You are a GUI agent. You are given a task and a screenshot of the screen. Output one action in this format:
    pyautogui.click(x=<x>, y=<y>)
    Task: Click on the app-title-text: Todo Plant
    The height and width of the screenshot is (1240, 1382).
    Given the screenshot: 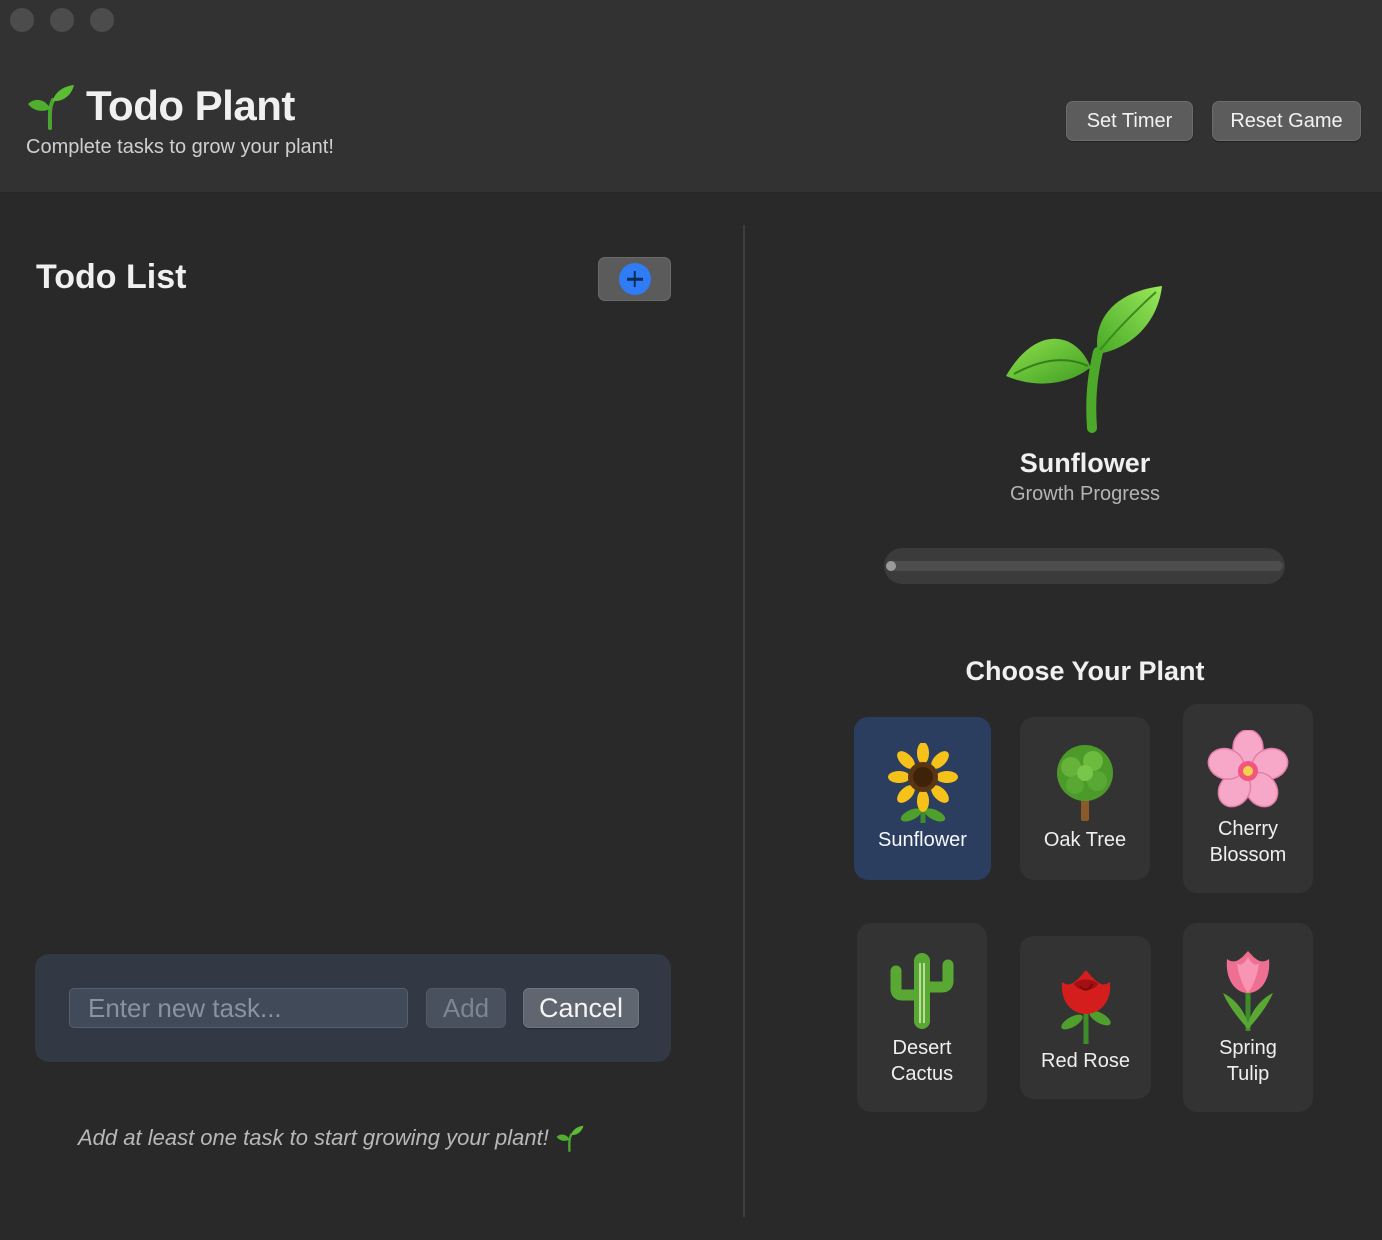 What is the action you would take?
    pyautogui.click(x=190, y=105)
    